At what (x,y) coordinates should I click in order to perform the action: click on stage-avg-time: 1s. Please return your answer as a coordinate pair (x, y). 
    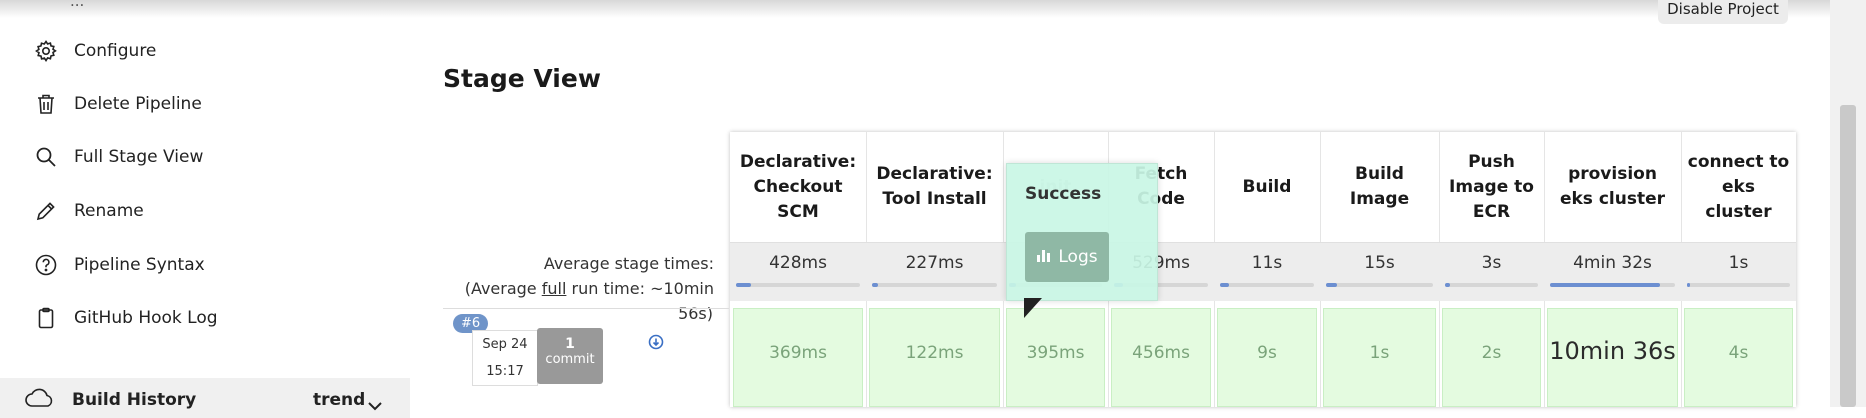
    Looking at the image, I should click on (1738, 263).